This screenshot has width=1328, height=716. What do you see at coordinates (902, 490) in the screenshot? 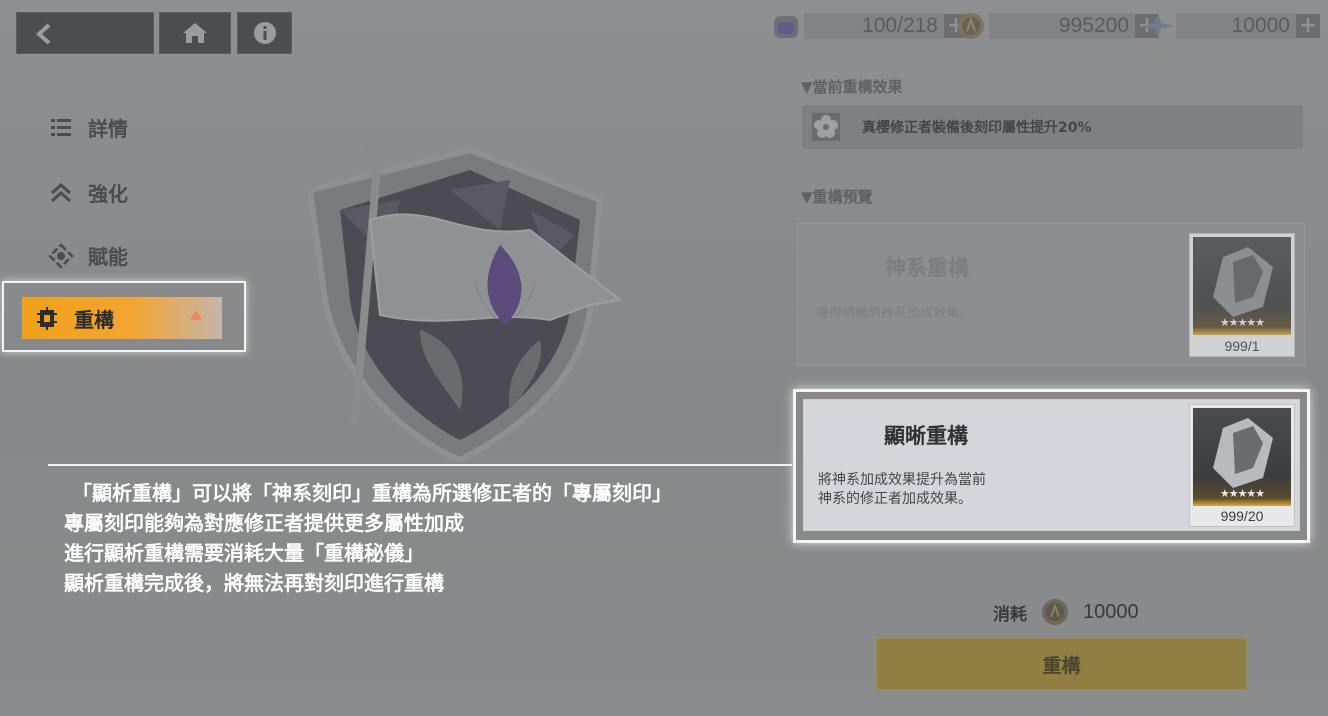
I see `option-desc: 將神系加成效果提升為當前 神系的修正者加成效果。` at bounding box center [902, 490].